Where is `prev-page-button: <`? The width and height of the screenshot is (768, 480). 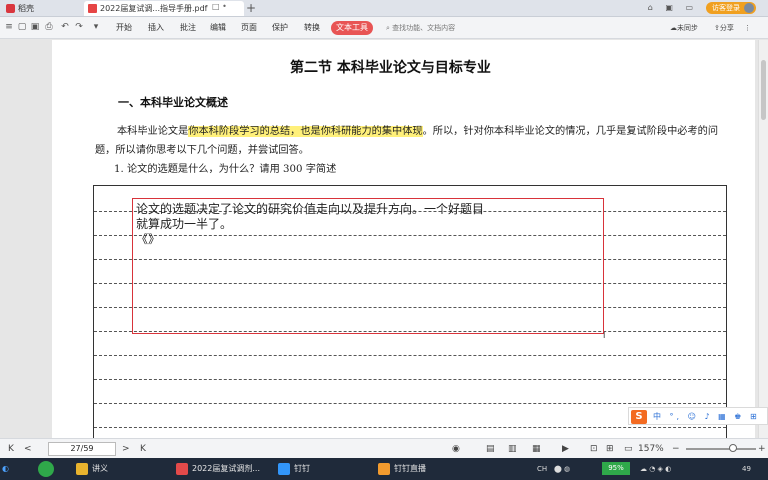
prev-page-button: < is located at coordinates (28, 449).